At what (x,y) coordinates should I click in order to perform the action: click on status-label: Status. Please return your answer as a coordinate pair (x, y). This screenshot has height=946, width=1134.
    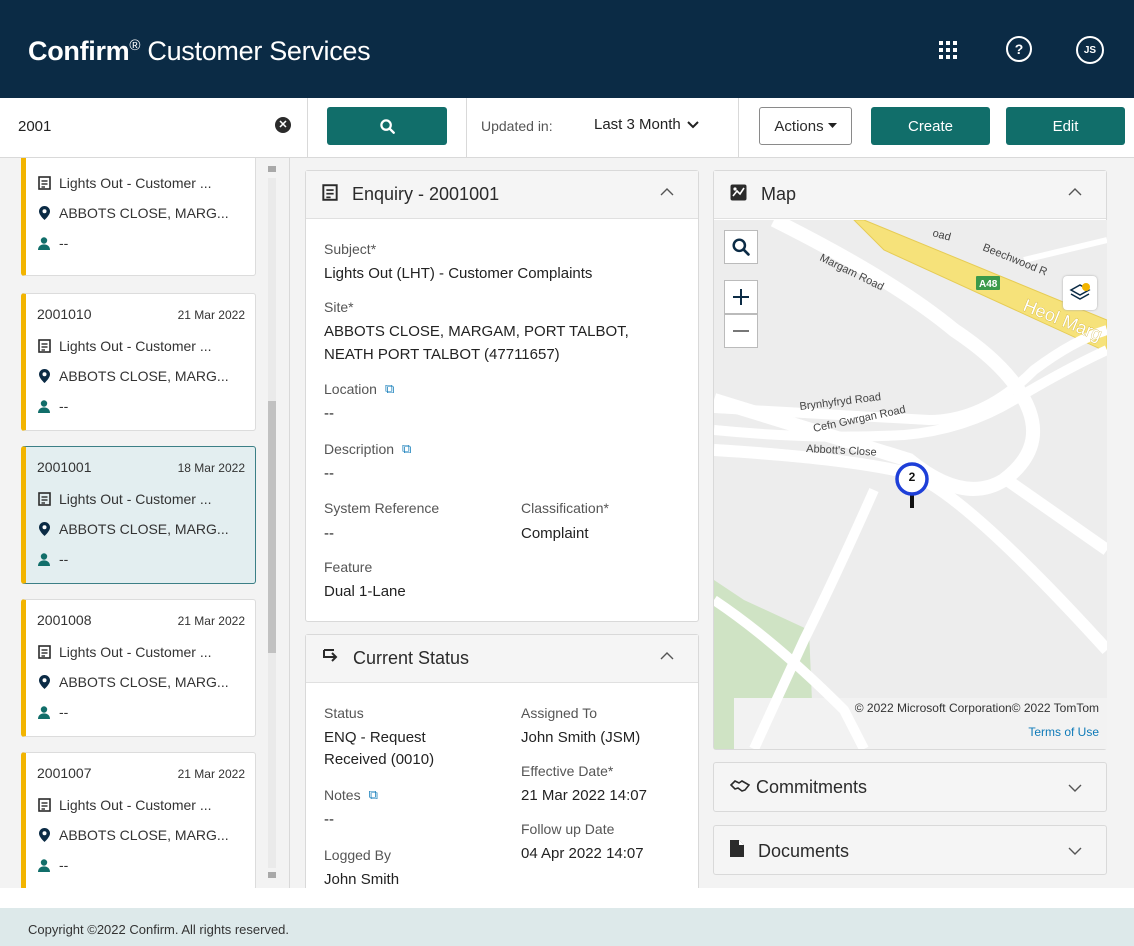
    Looking at the image, I should click on (344, 713).